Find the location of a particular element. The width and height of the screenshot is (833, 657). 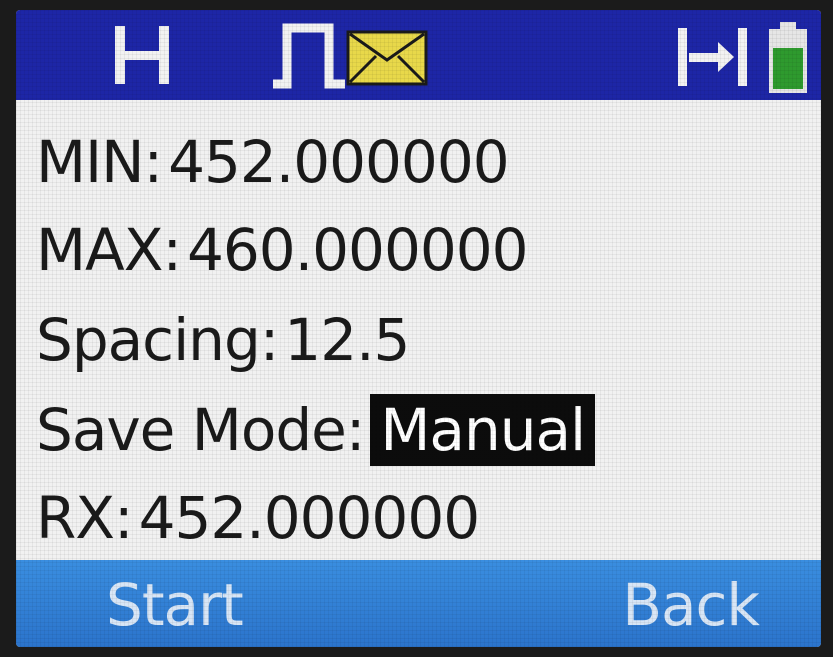

rx-label: RX: is located at coordinates (85, 518).